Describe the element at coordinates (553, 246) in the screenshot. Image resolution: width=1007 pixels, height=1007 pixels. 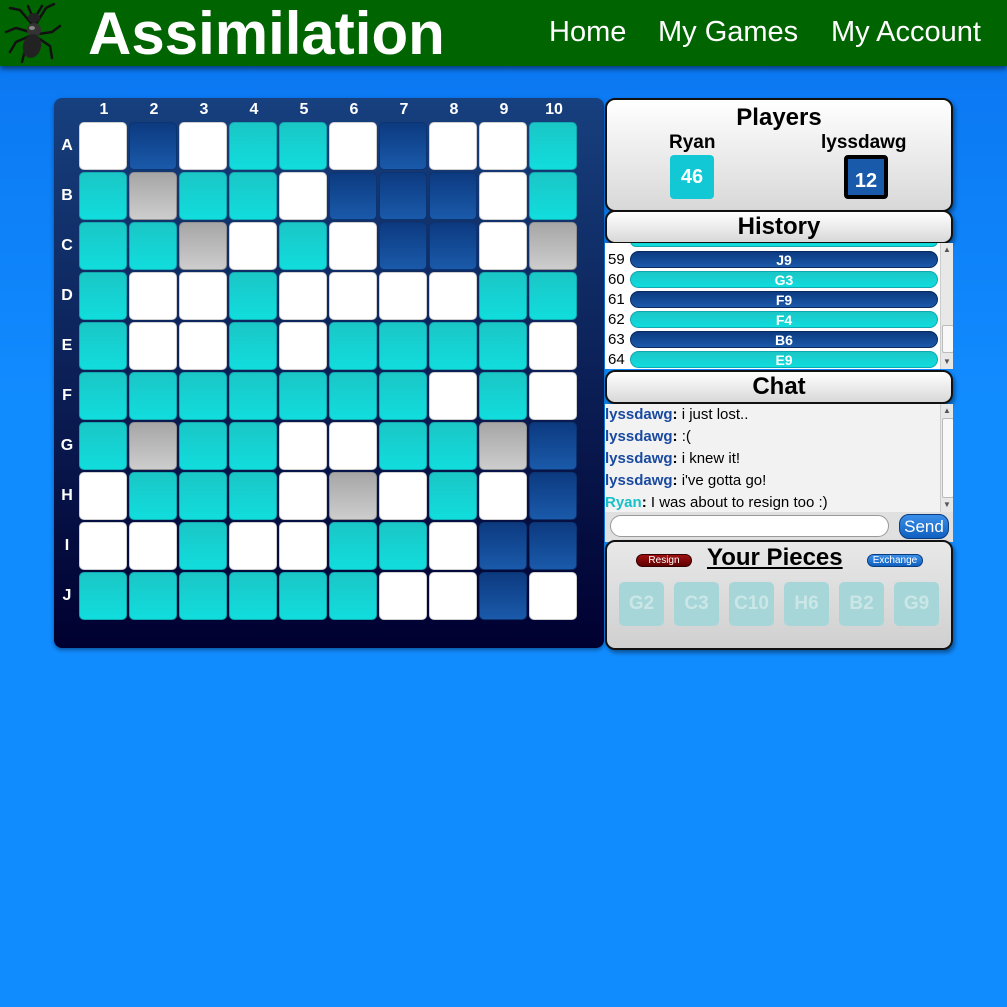
I see `board-cell-C10` at that location.